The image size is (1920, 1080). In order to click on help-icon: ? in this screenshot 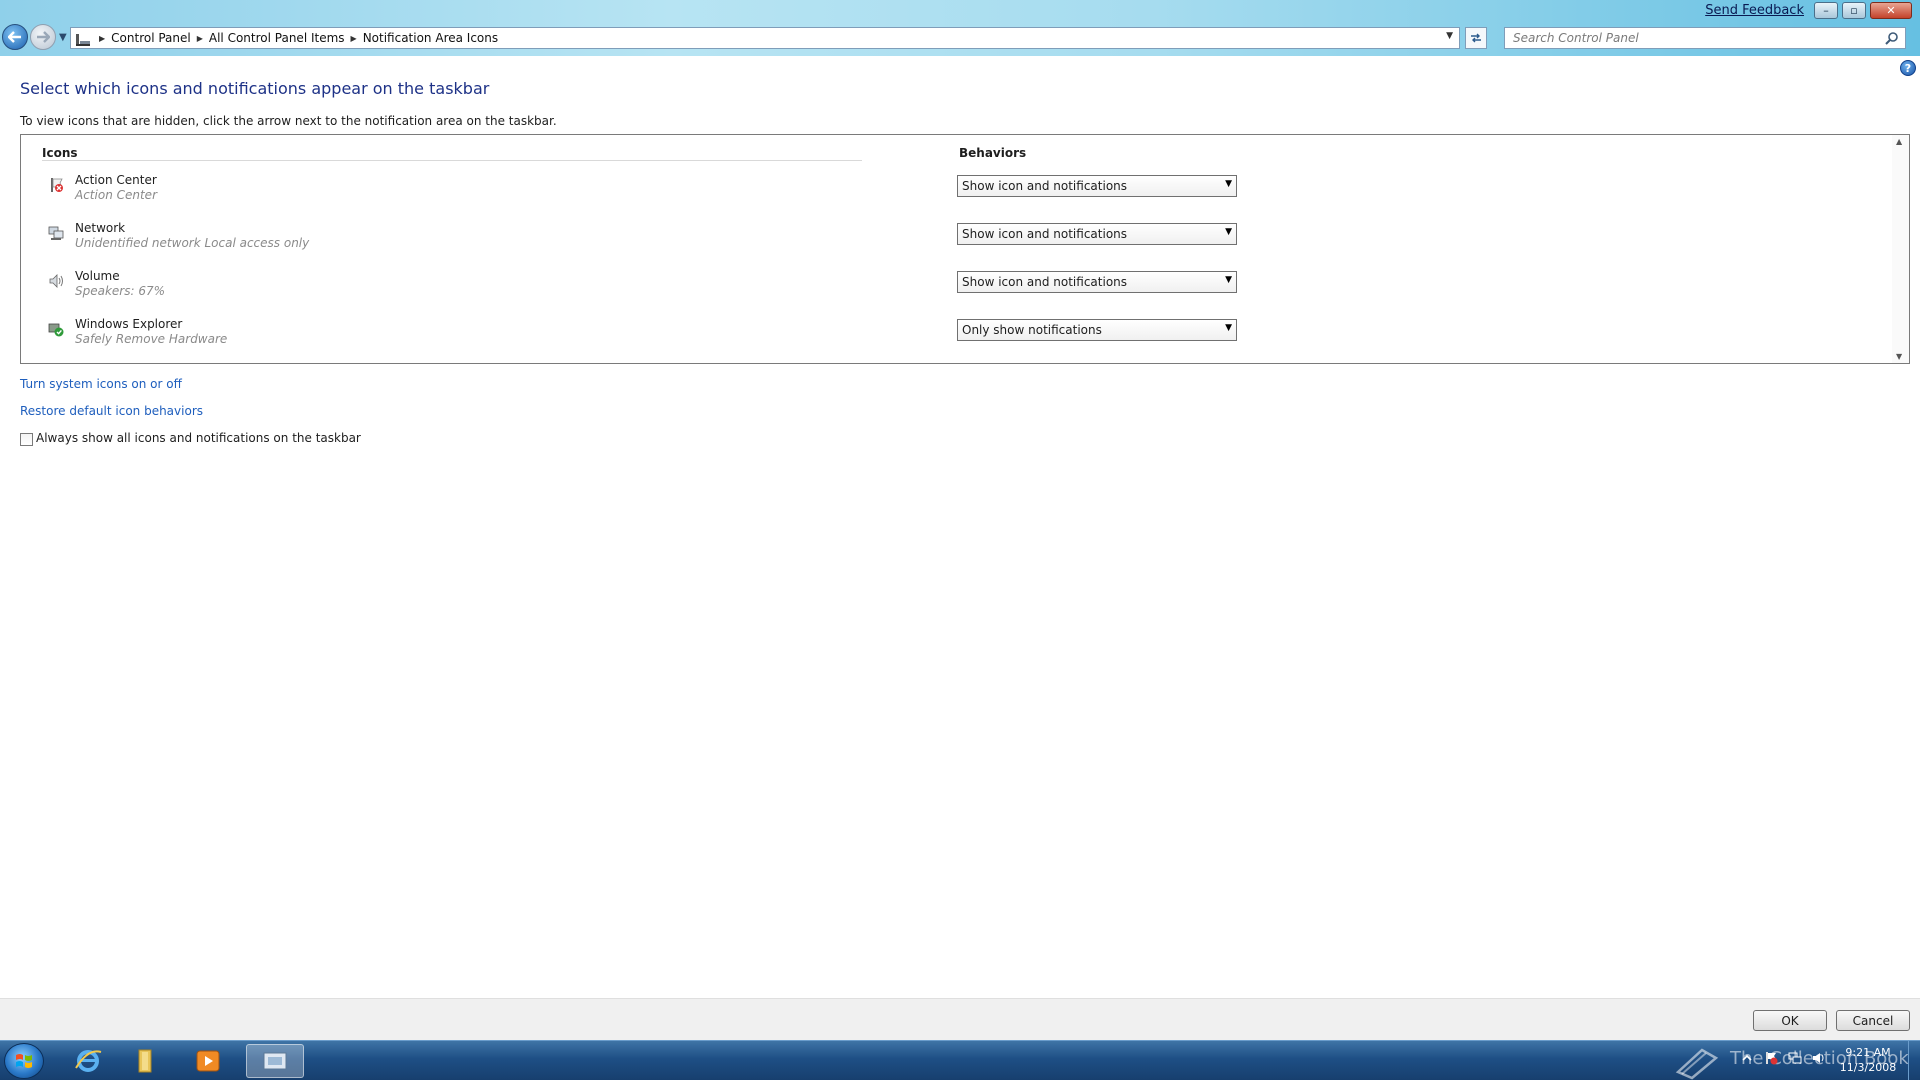, I will do `click(1908, 68)`.